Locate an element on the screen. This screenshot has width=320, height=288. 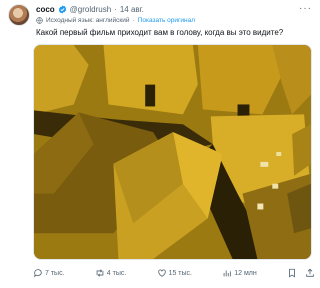
reply-button: 7 тыс. is located at coordinates (49, 273).